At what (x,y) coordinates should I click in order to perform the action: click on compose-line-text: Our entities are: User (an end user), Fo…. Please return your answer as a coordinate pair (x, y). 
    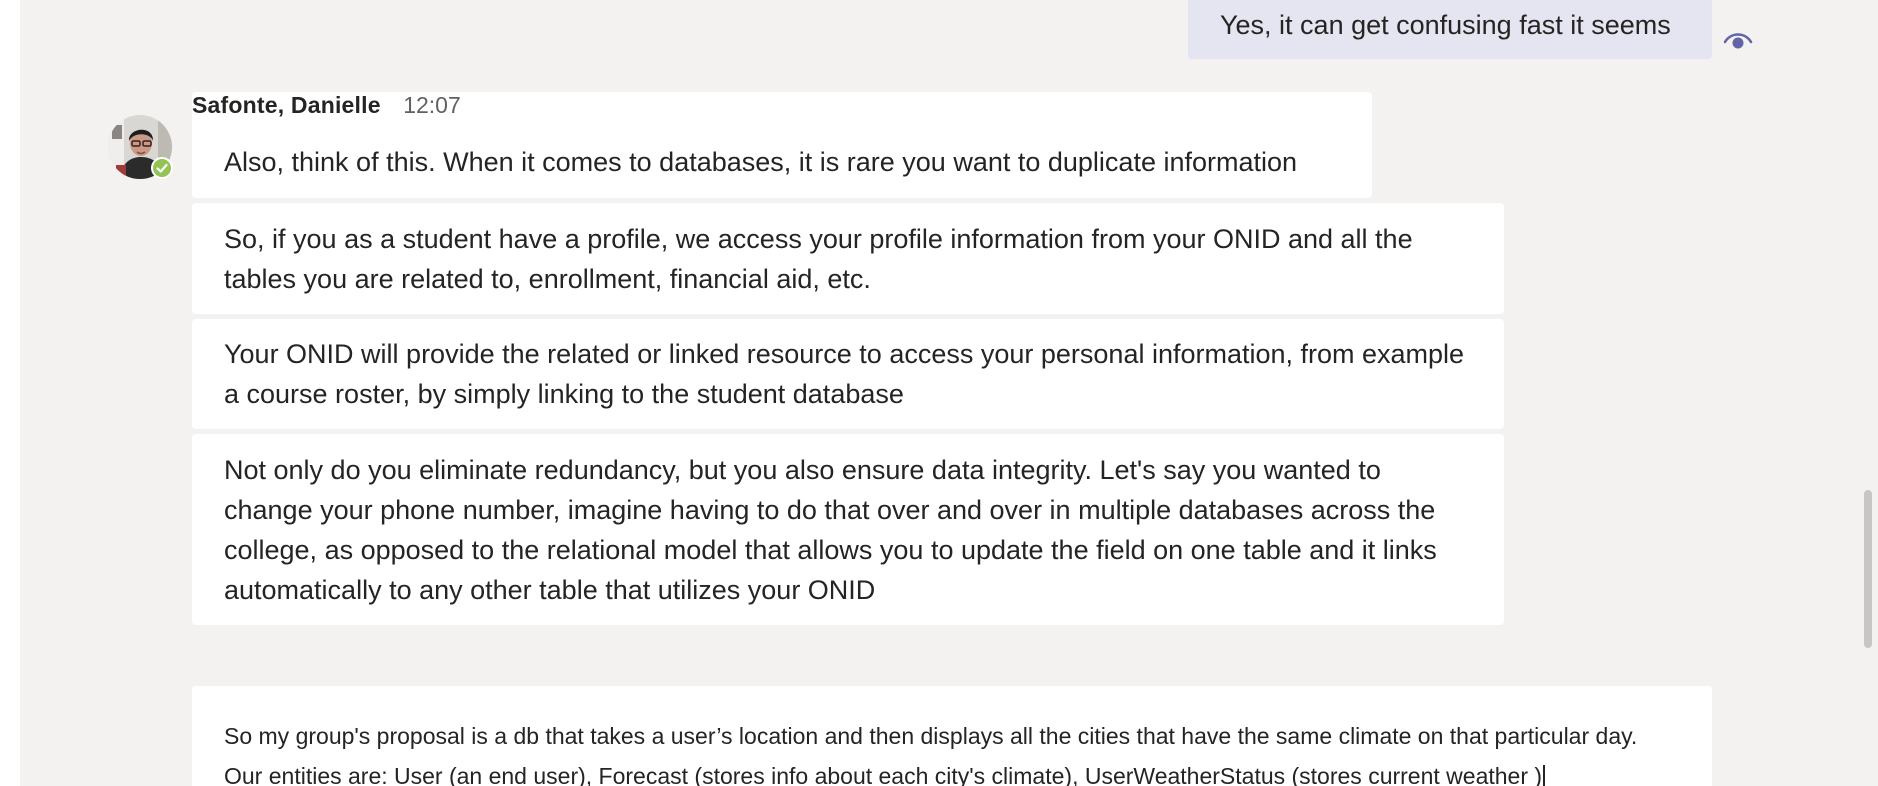
    Looking at the image, I should click on (883, 774).